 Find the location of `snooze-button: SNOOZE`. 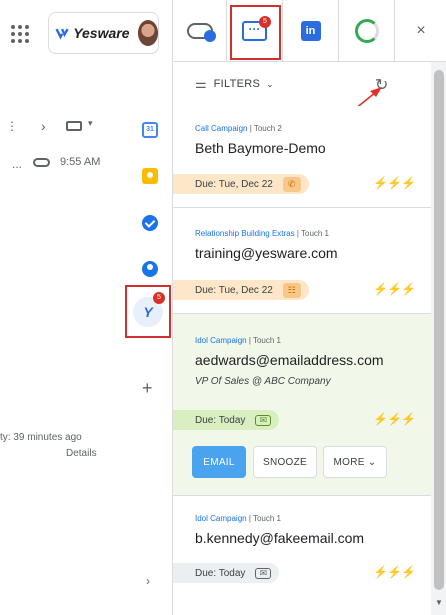

snooze-button: SNOOZE is located at coordinates (285, 462).